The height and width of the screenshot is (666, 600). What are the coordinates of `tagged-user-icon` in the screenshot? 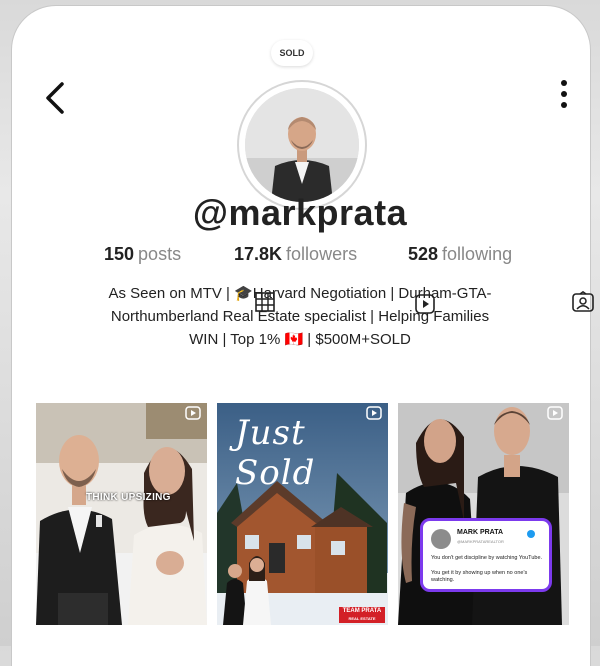 It's located at (583, 301).